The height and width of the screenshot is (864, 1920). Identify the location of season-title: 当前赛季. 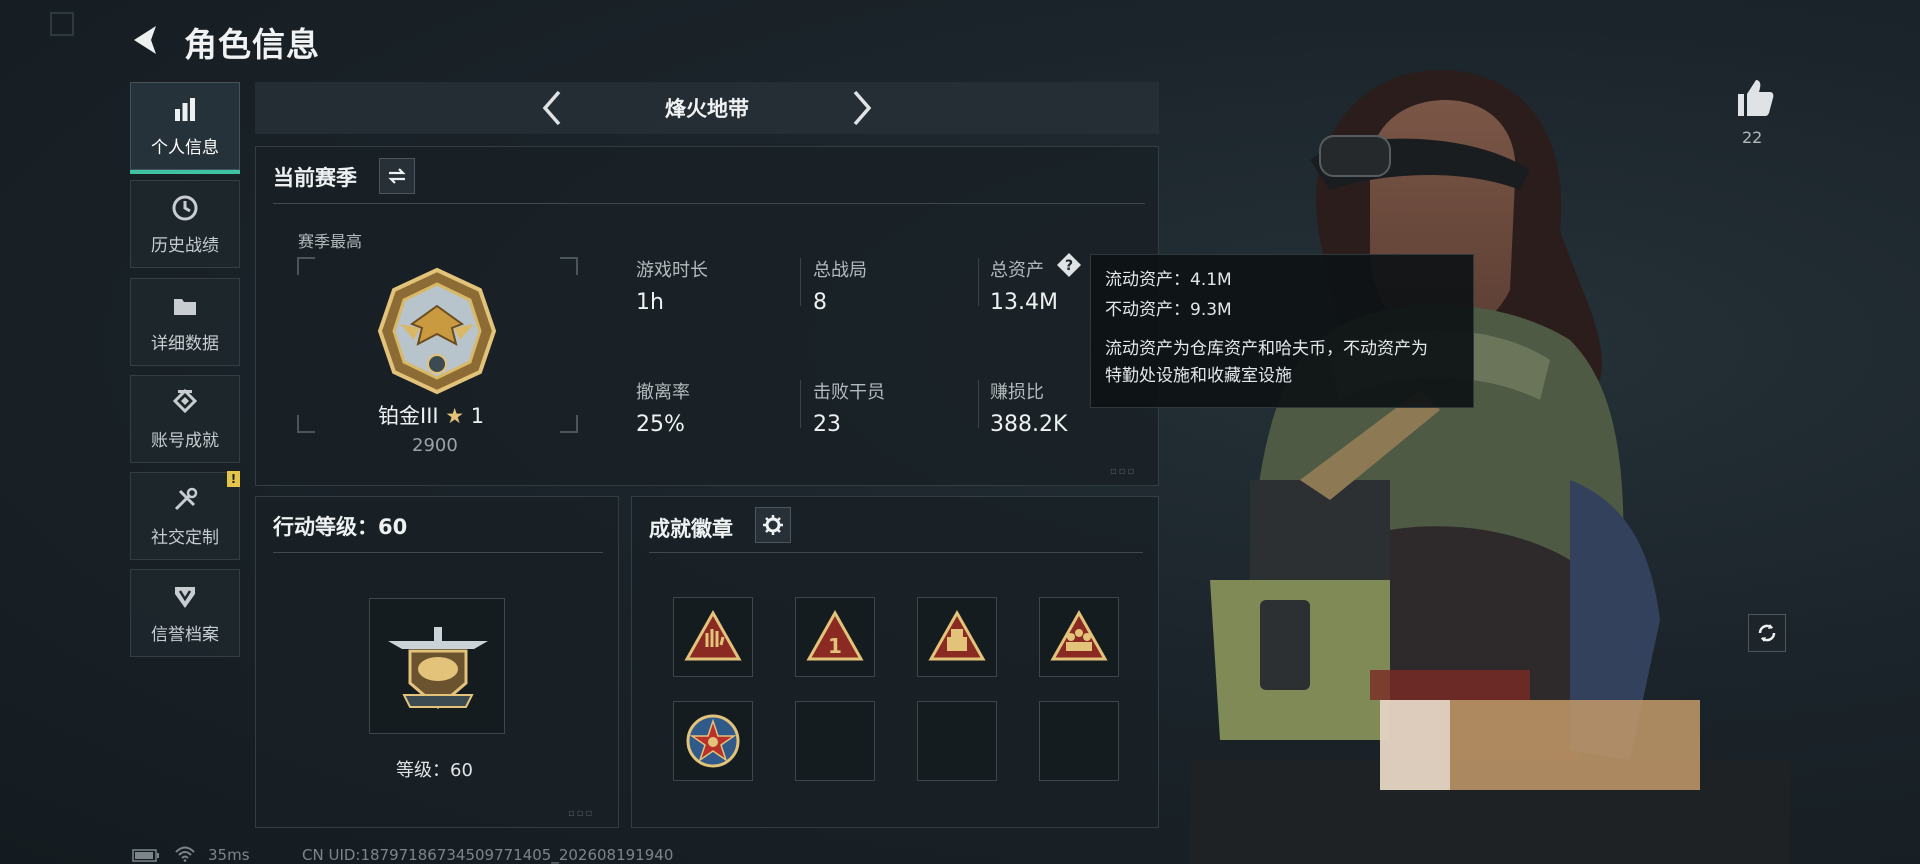
(315, 178).